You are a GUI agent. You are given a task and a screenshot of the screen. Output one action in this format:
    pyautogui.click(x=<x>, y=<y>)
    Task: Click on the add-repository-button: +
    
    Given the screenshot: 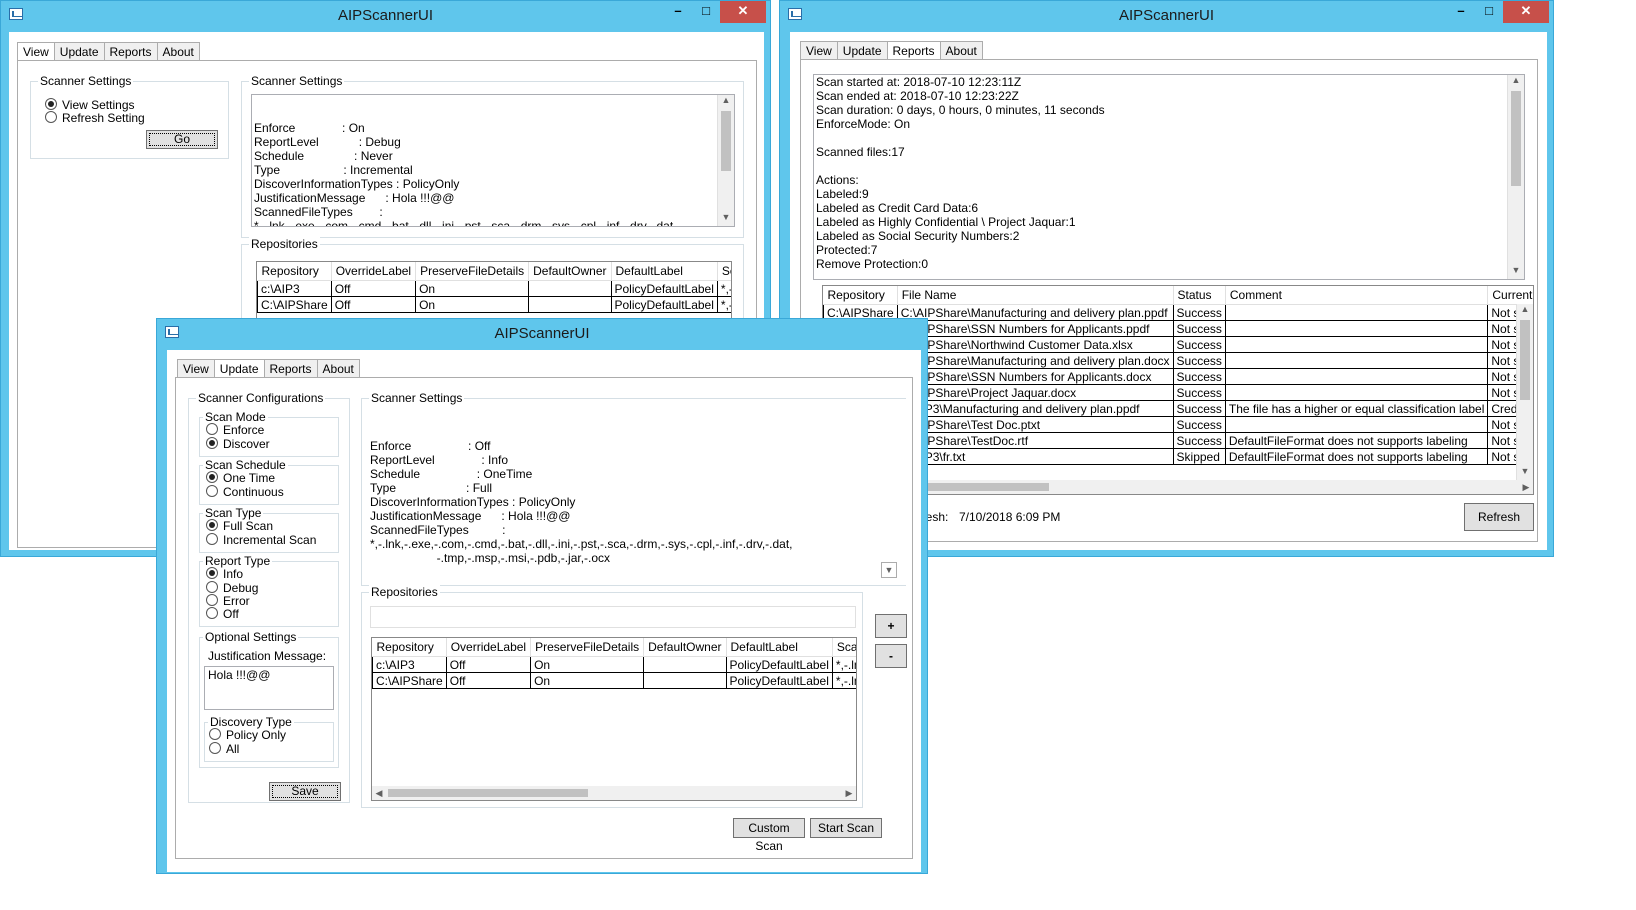 What is the action you would take?
    pyautogui.click(x=891, y=626)
    